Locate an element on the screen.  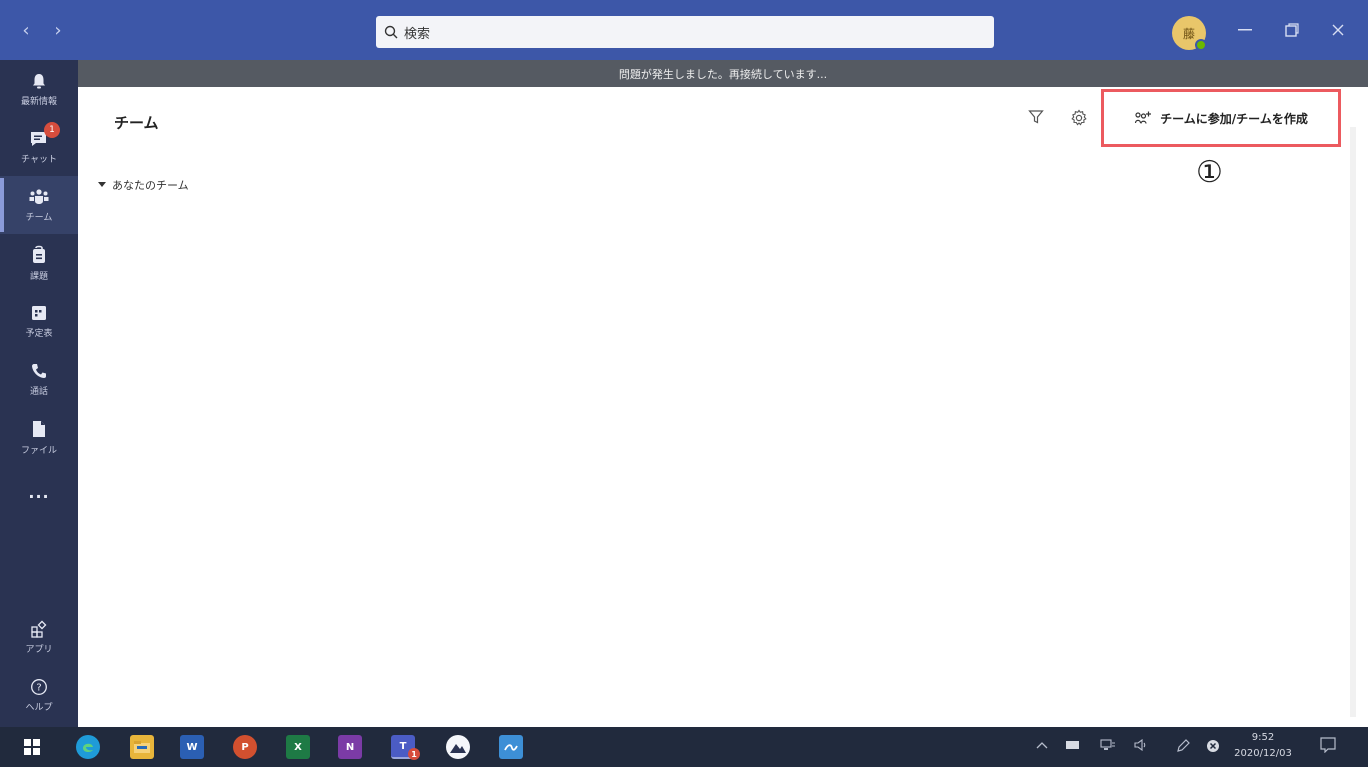
add-team-icon is located at coordinates (1143, 117).